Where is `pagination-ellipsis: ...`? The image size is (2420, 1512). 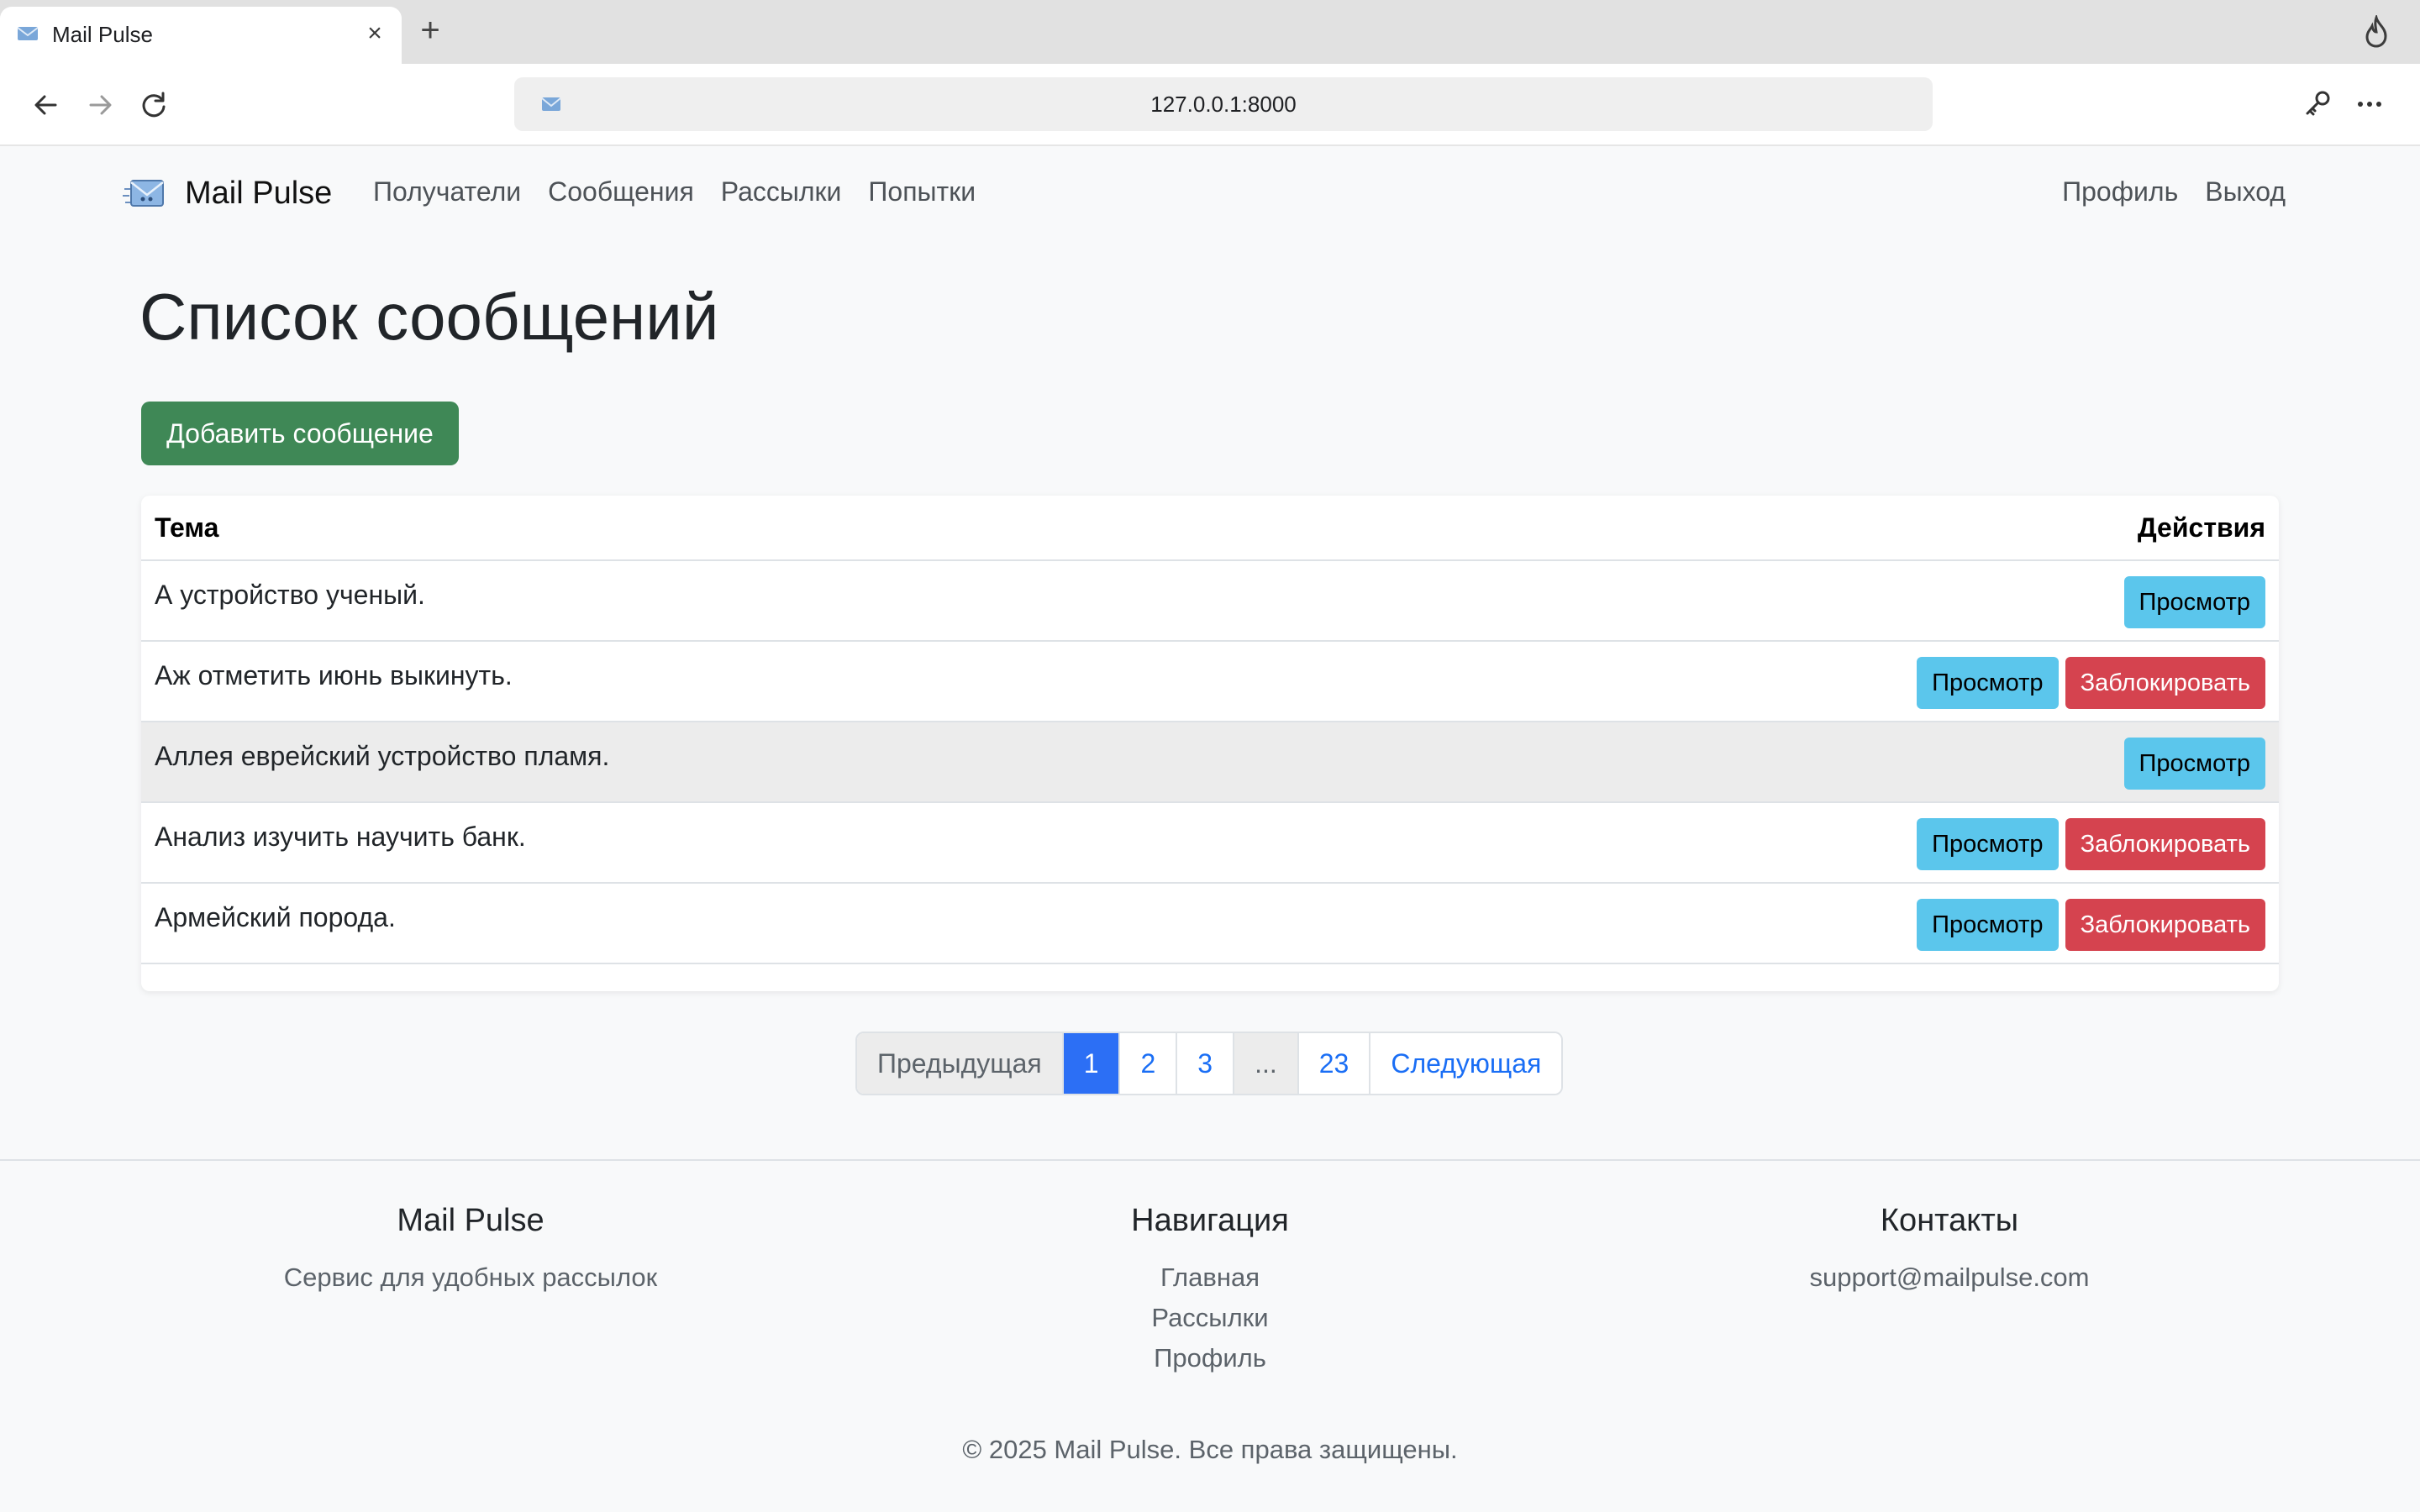
pagination-ellipsis: ... is located at coordinates (1266, 1063).